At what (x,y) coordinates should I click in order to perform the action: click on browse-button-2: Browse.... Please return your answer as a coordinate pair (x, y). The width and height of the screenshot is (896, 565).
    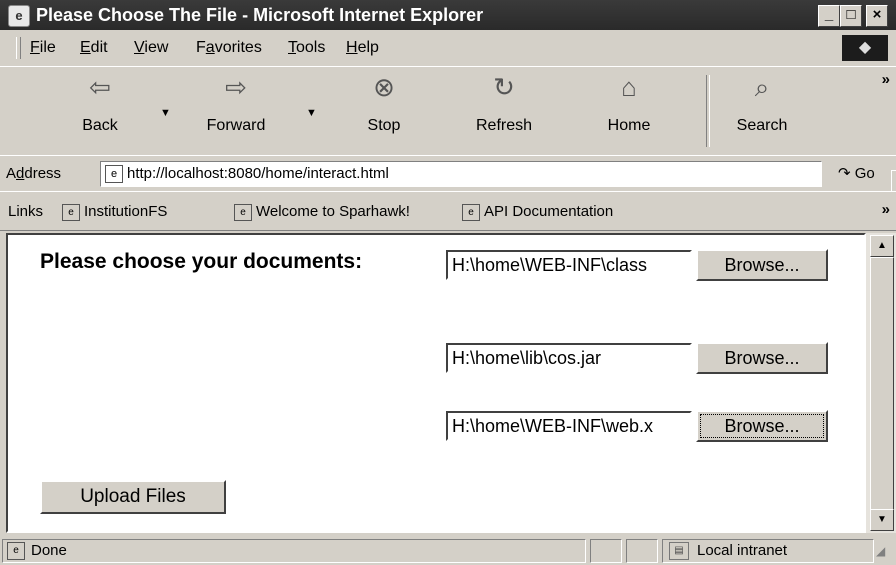
    Looking at the image, I should click on (762, 358).